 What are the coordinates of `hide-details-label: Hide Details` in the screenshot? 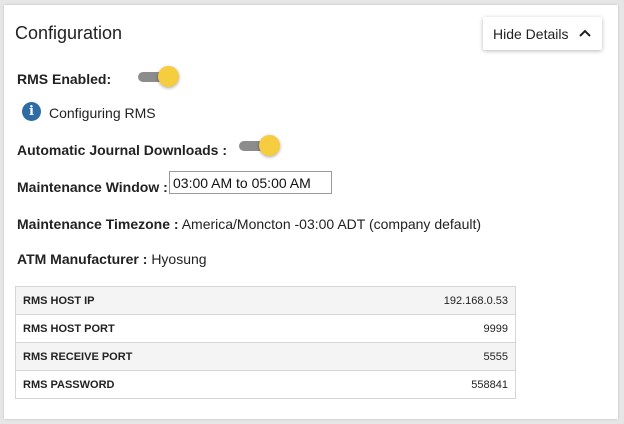 It's located at (531, 33).